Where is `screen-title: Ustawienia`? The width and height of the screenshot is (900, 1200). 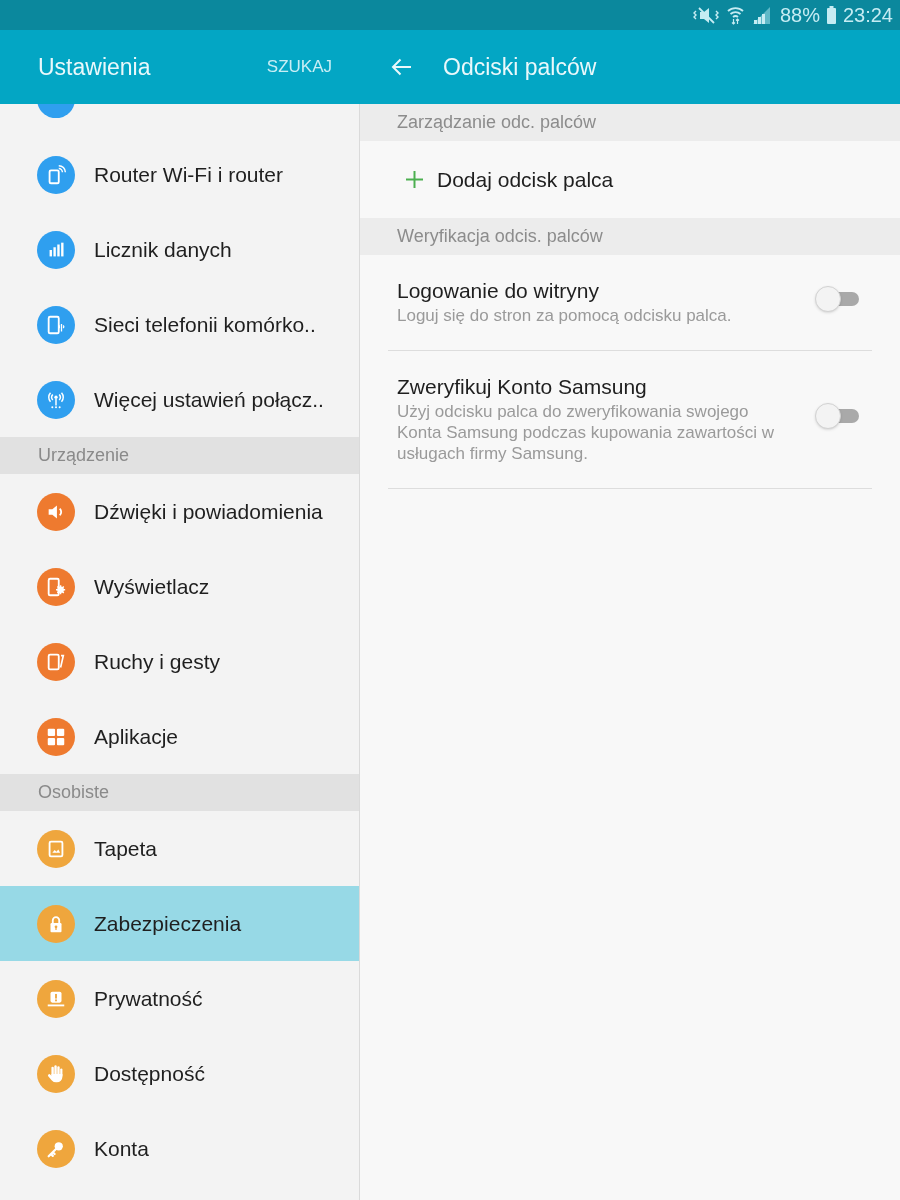 screen-title: Ustawienia is located at coordinates (94, 67).